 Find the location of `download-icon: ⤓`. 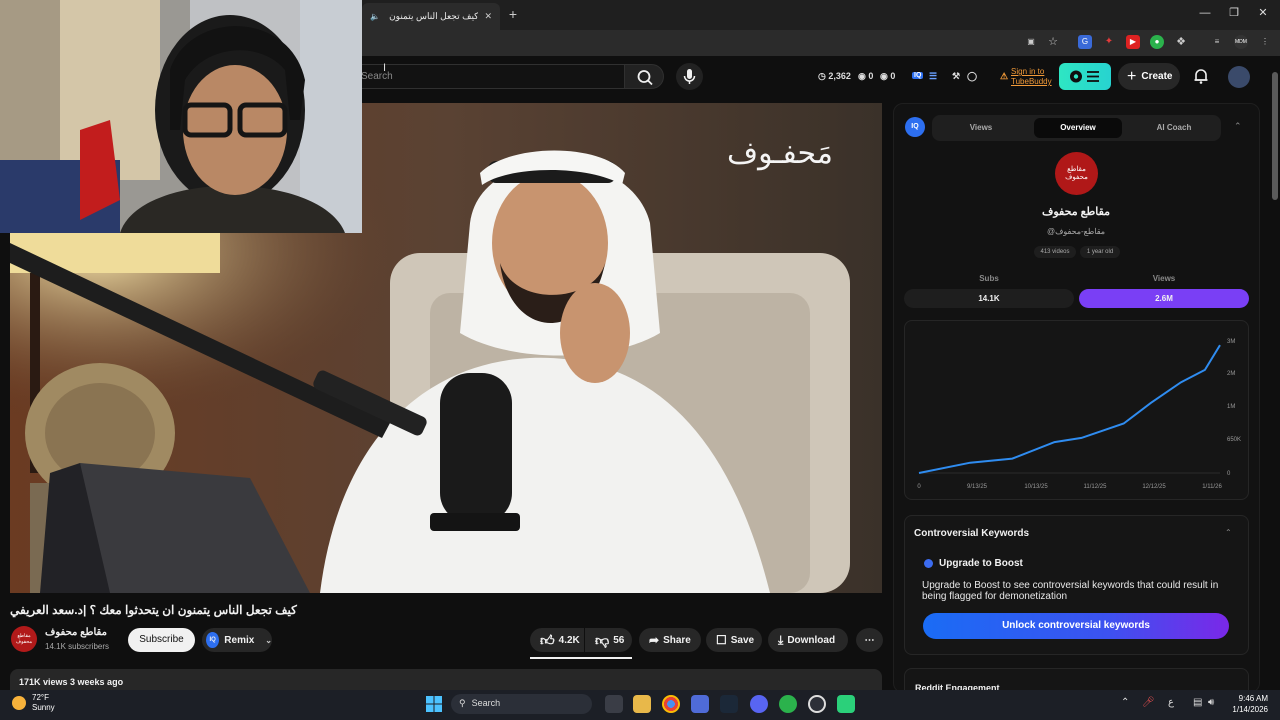

download-icon: ⤓ is located at coordinates (781, 639).